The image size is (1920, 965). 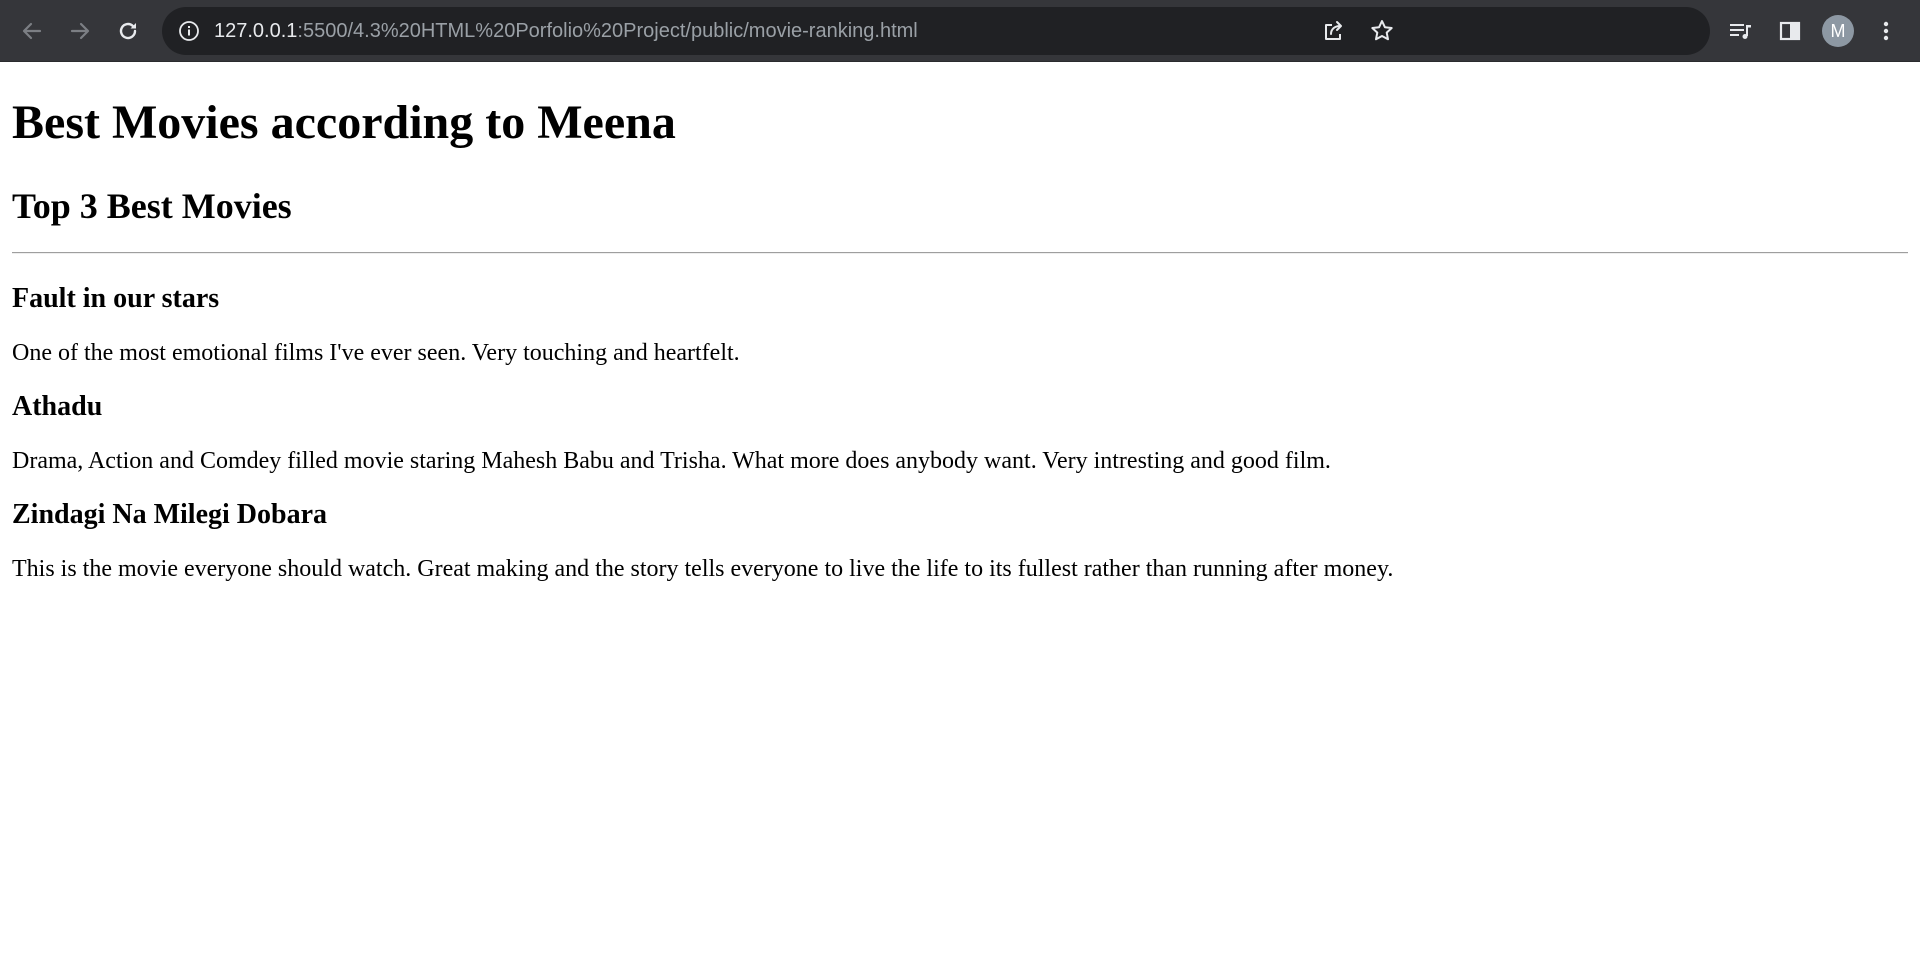 I want to click on movie-title: Athadu, so click(x=57, y=406).